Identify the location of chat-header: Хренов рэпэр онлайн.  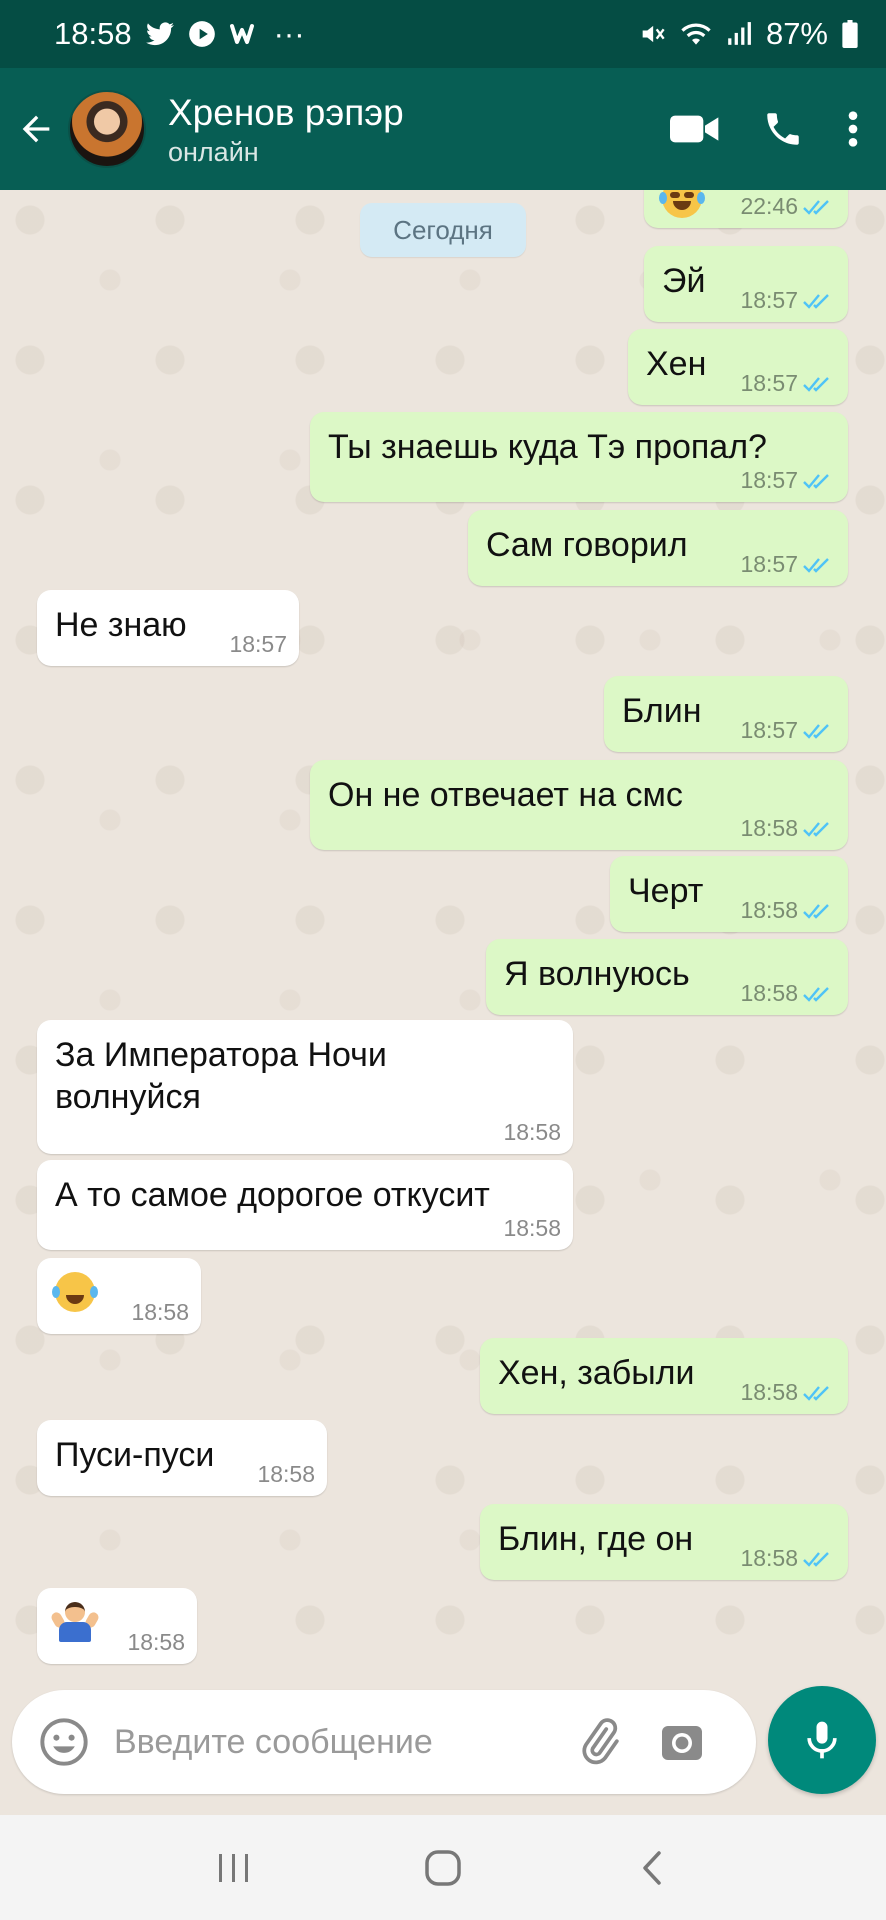
(443, 129).